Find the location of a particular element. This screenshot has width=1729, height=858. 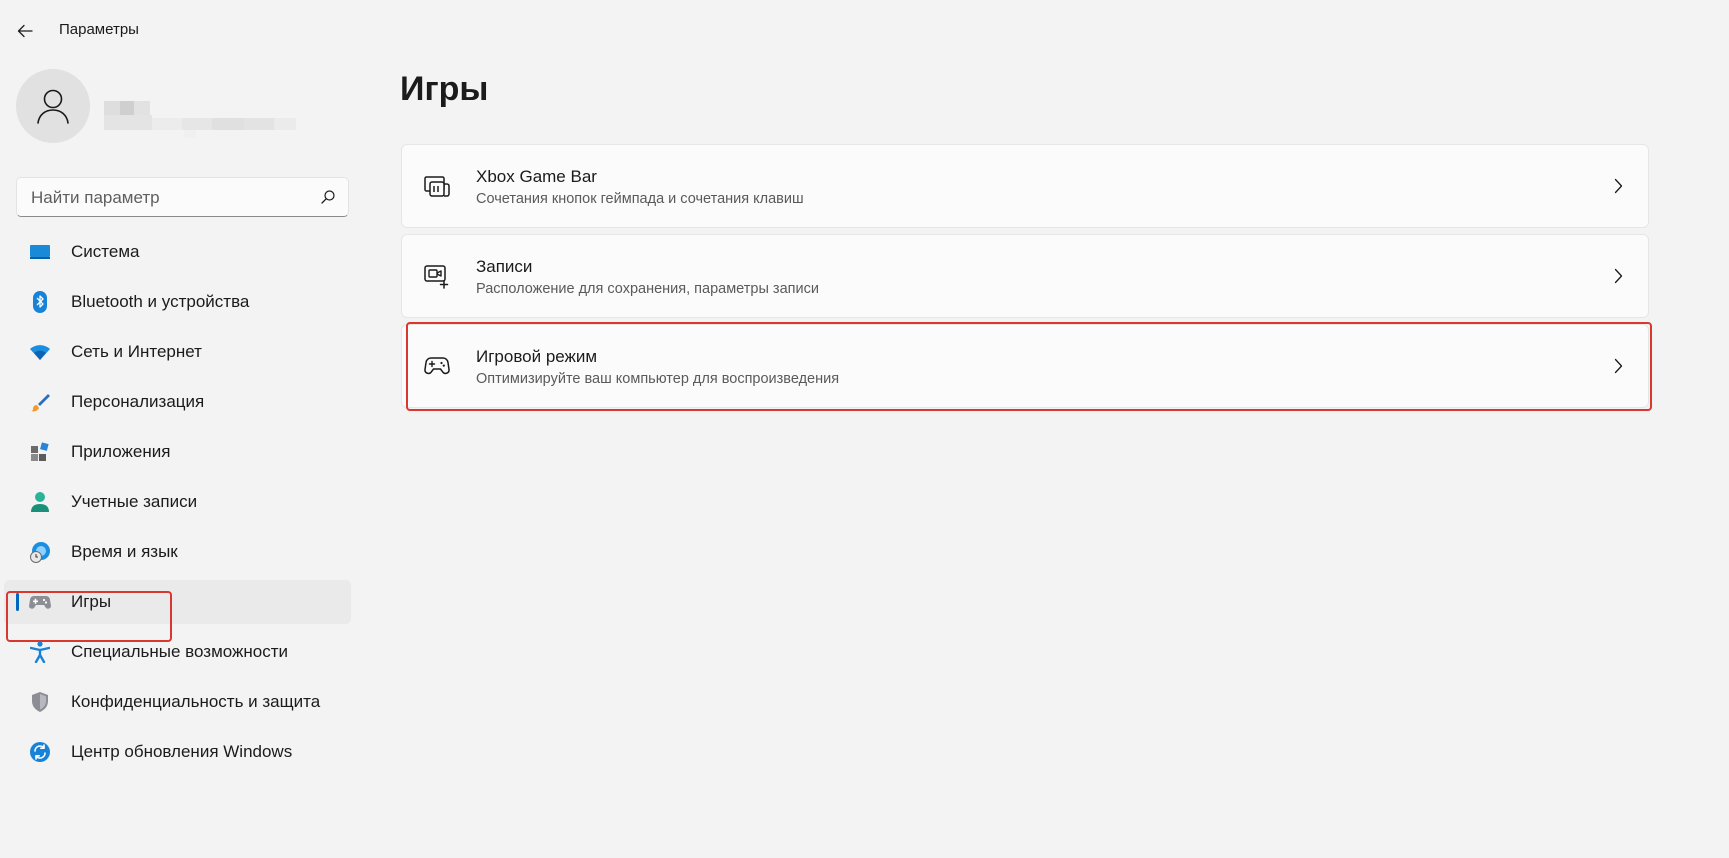

sidebar-item-label: Bluetooth и устройства is located at coordinates (160, 301).